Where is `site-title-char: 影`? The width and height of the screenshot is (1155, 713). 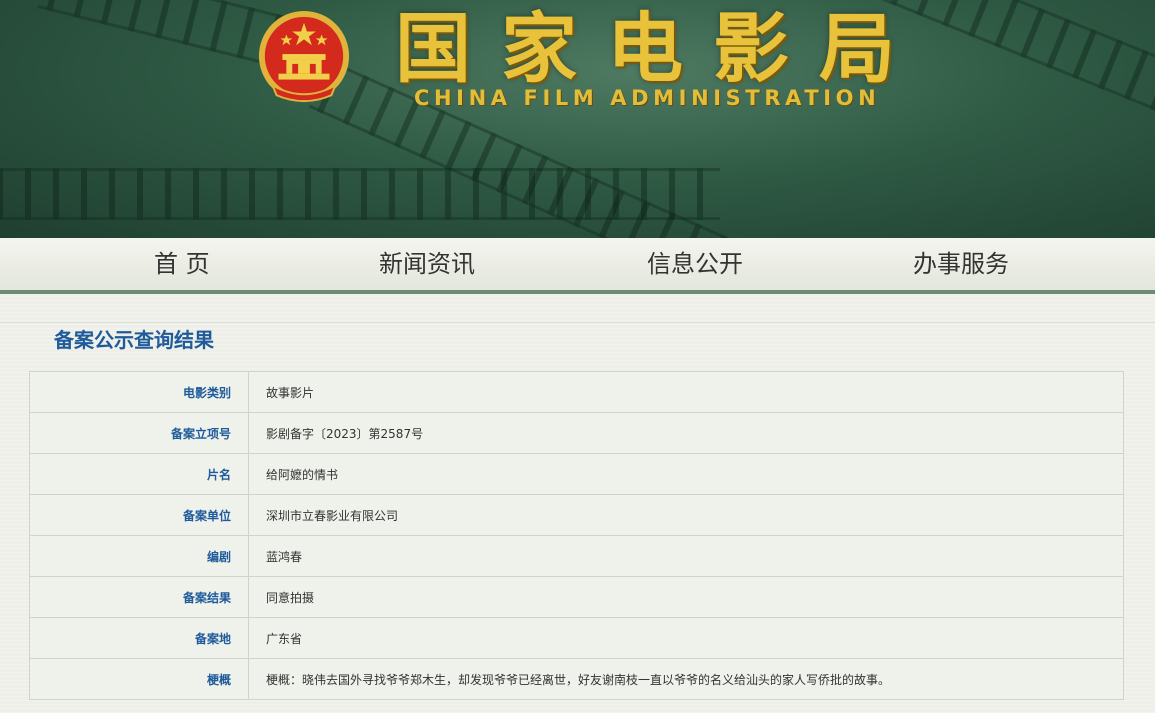 site-title-char: 影 is located at coordinates (751, 48).